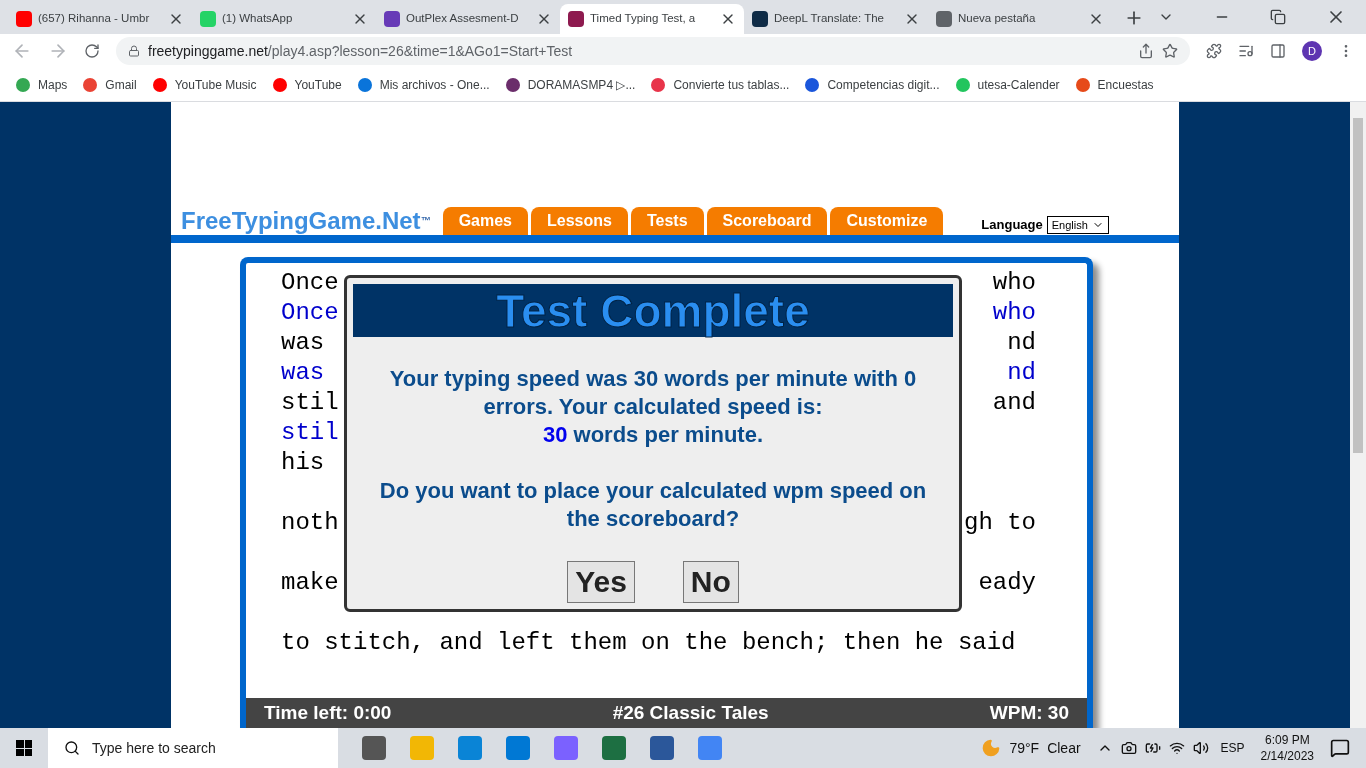 The image size is (1366, 768). Describe the element at coordinates (92, 51) in the screenshot. I see `reload-icon` at that location.